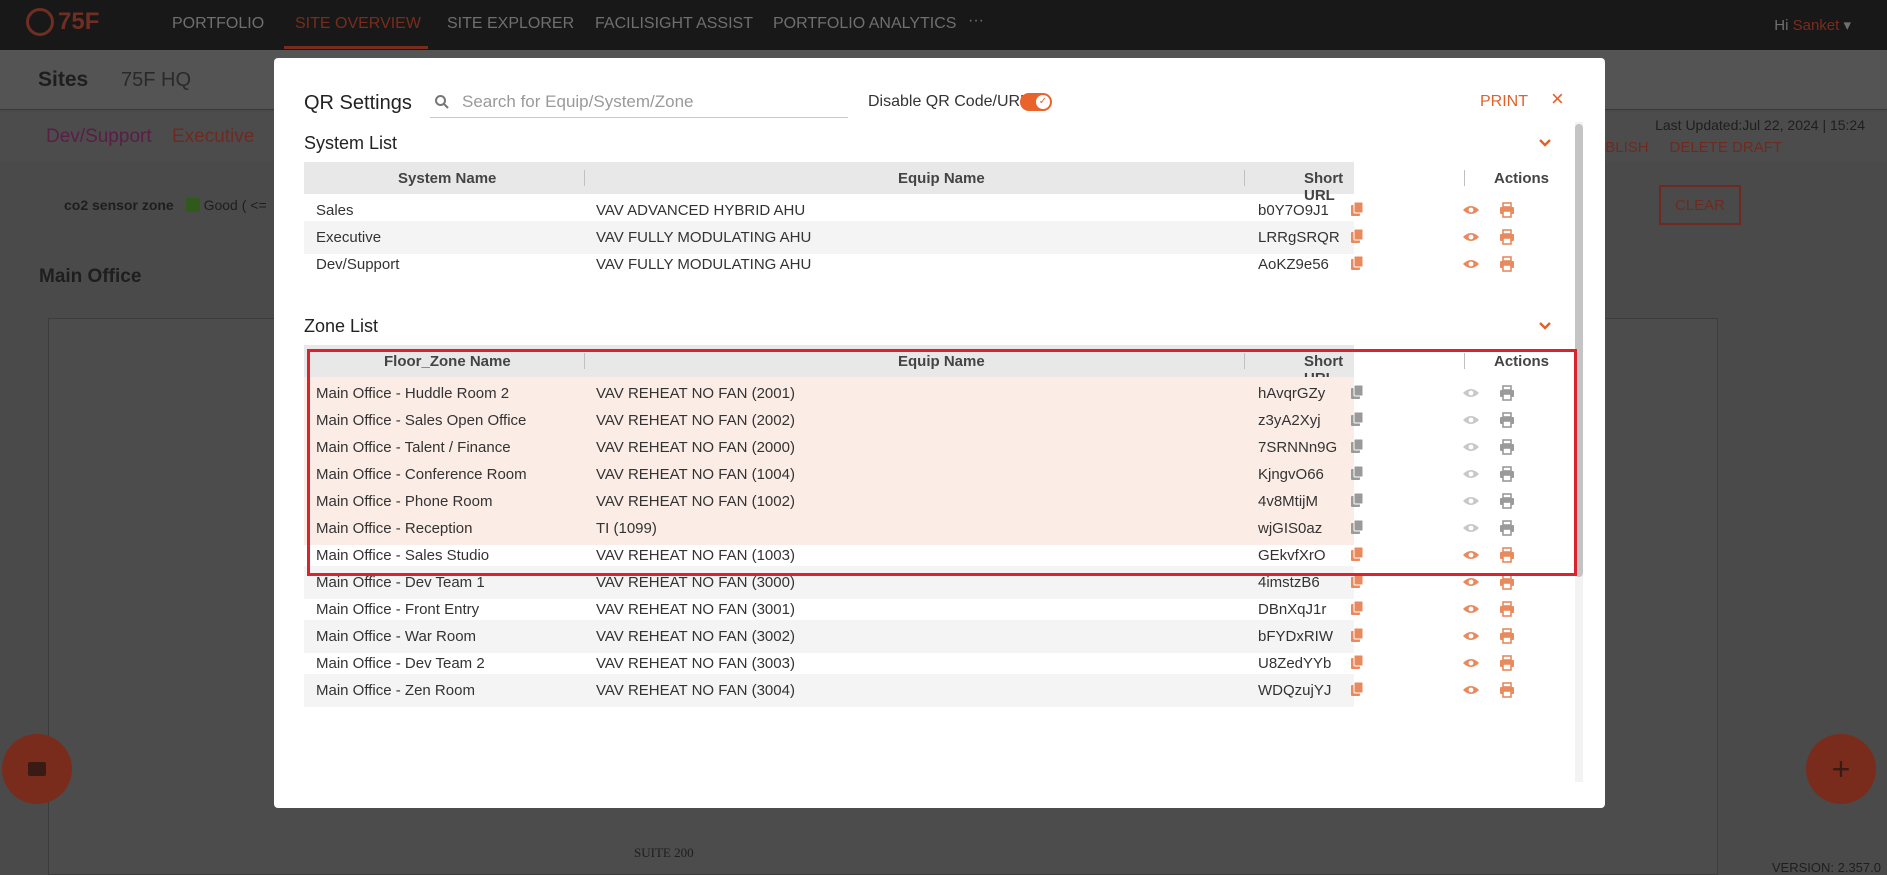 This screenshot has width=1887, height=875. I want to click on nav-portfolio: PORTFOLIO, so click(218, 24).